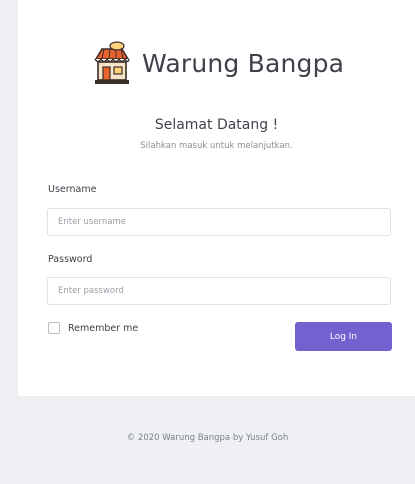  Describe the element at coordinates (216, 146) in the screenshot. I see `welcome-subtitle: Silahkan masuk untuk melanjutkan.` at that location.